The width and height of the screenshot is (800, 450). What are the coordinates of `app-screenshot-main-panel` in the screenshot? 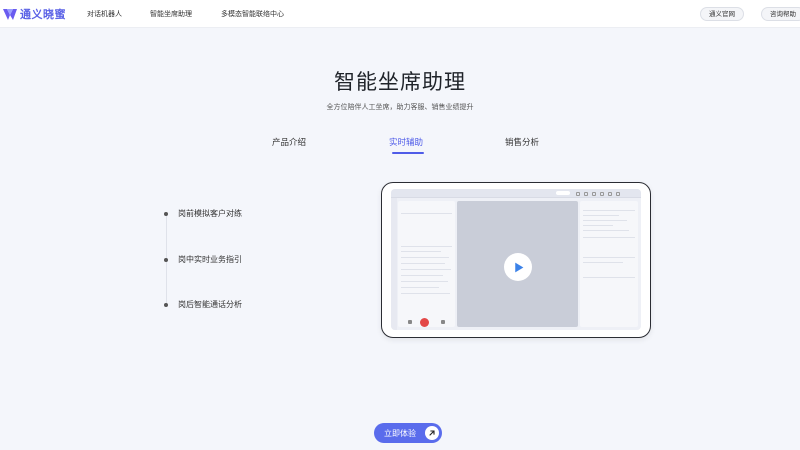 It's located at (517, 264).